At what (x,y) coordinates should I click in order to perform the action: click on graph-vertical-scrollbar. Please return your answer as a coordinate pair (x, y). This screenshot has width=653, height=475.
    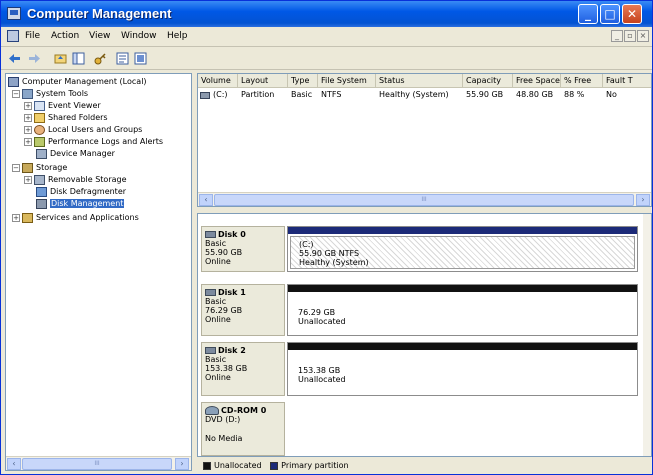
    Looking at the image, I should click on (647, 335).